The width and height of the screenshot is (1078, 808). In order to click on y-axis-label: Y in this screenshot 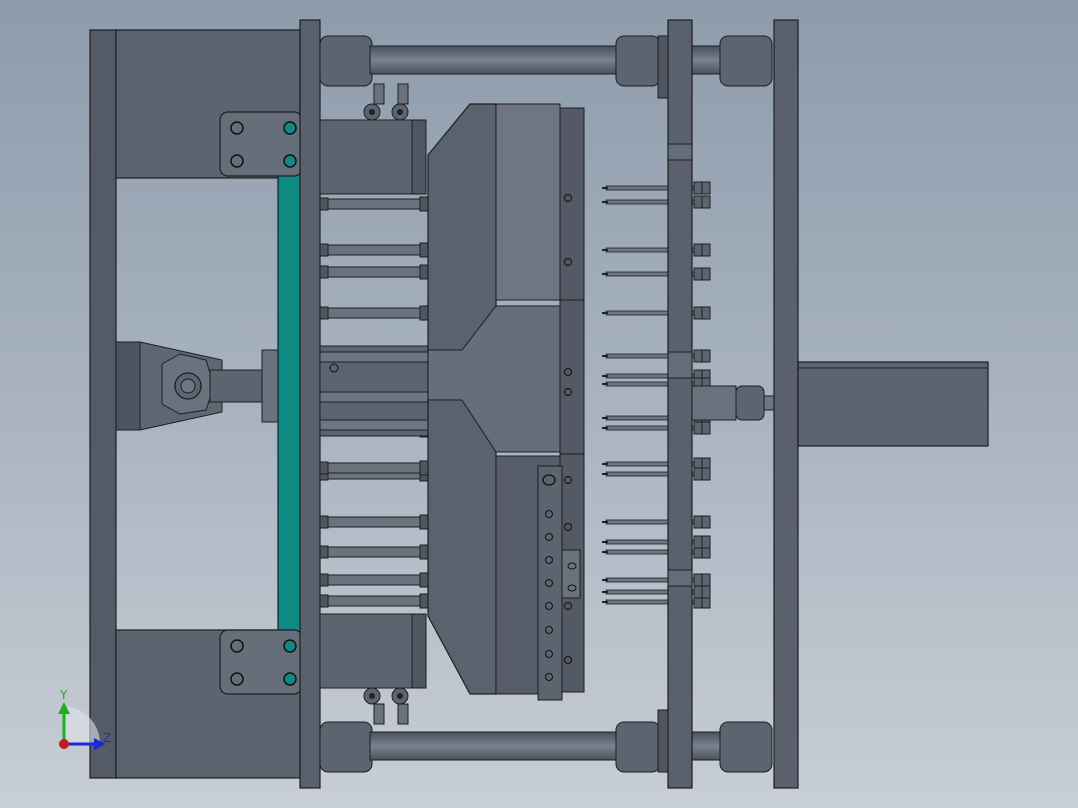, I will do `click(64, 695)`.